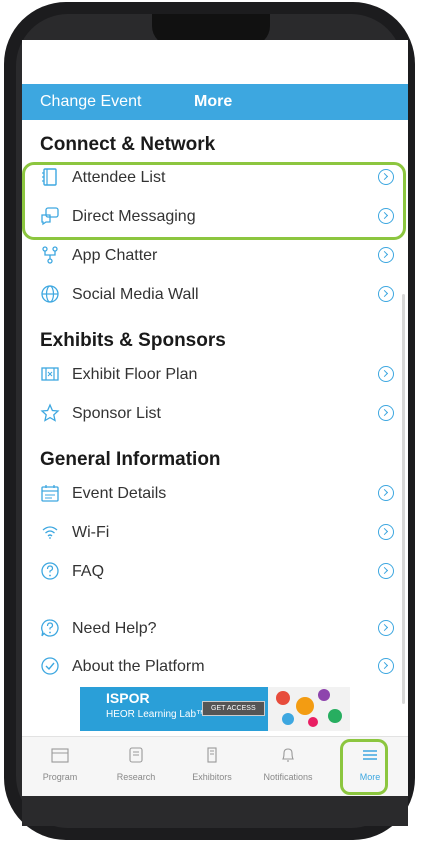  What do you see at coordinates (128, 698) in the screenshot?
I see `banner-brand: ISPOR` at bounding box center [128, 698].